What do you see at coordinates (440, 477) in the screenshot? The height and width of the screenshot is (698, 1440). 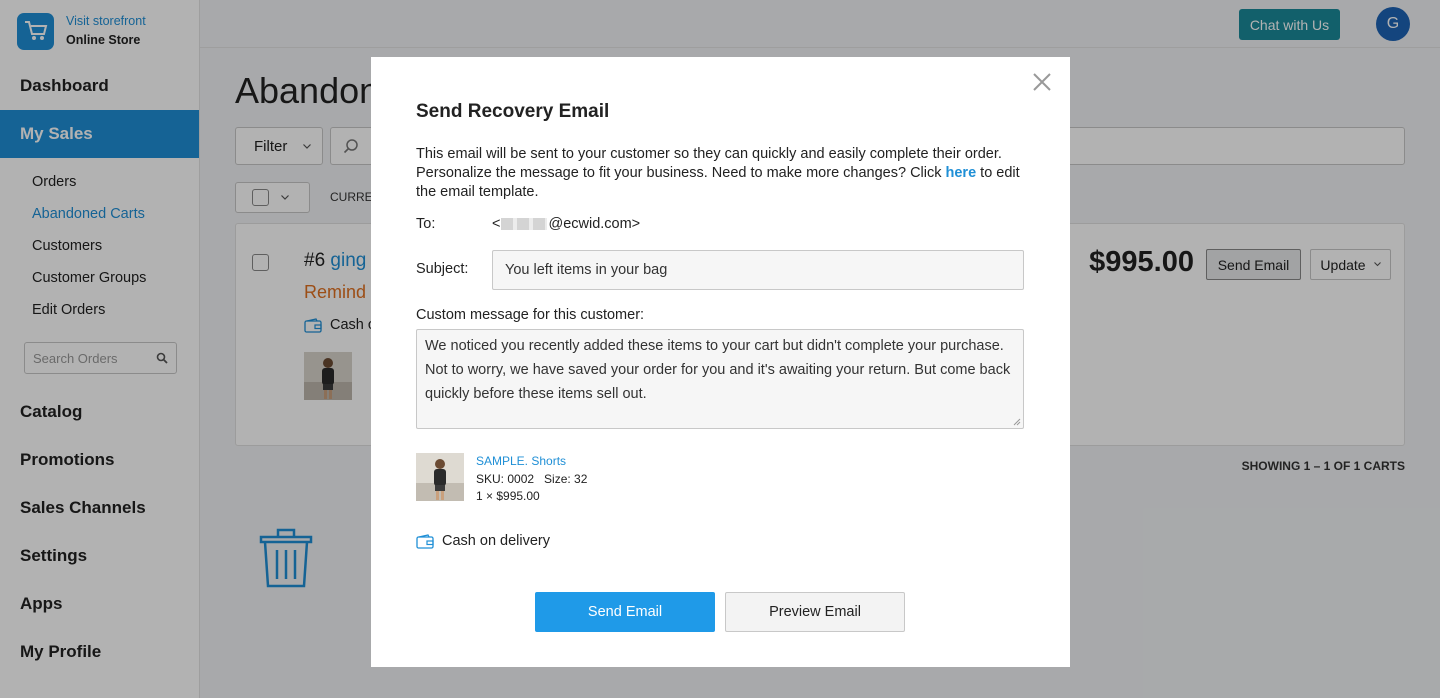 I see `product-thumbnail` at bounding box center [440, 477].